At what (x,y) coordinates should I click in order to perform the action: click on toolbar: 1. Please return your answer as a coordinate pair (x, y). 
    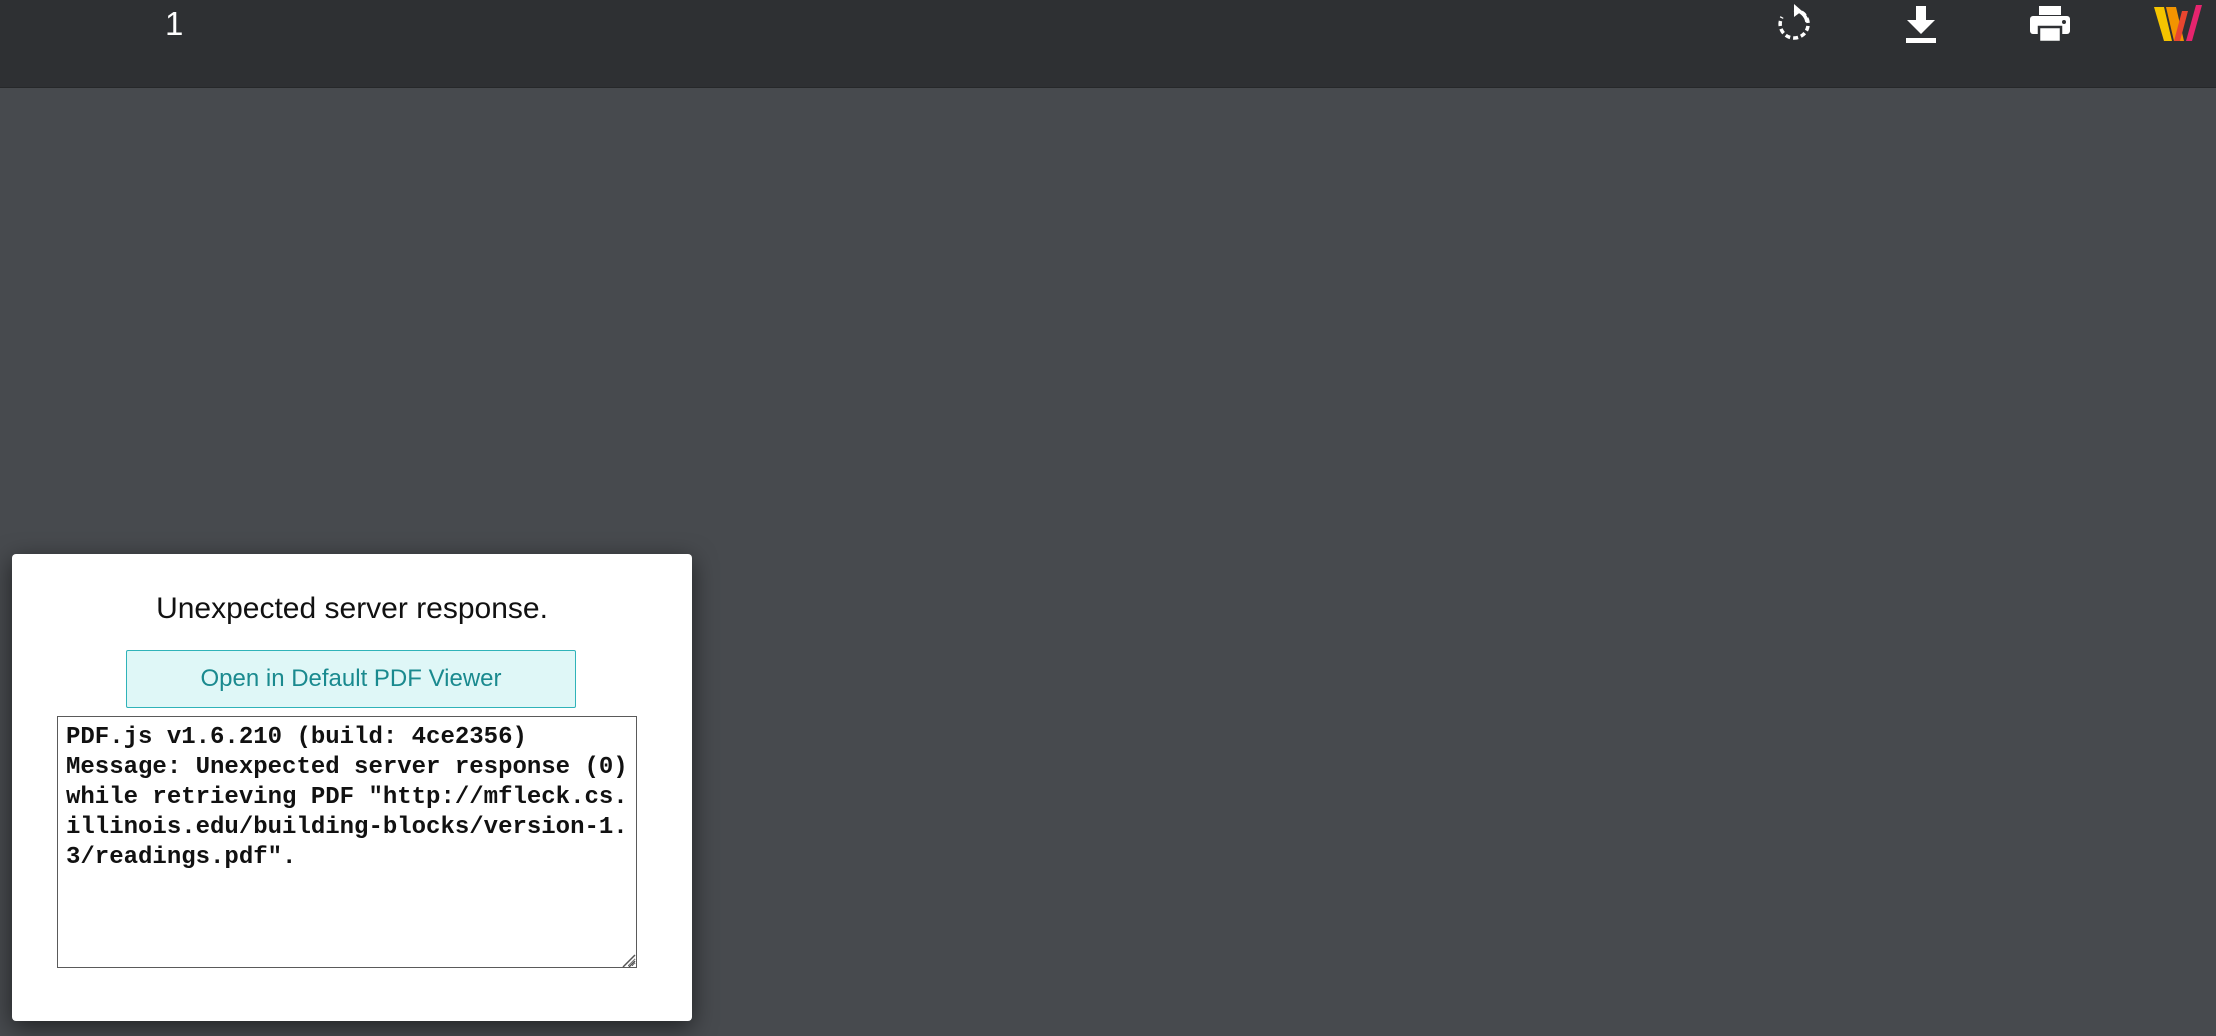
    Looking at the image, I should click on (1108, 44).